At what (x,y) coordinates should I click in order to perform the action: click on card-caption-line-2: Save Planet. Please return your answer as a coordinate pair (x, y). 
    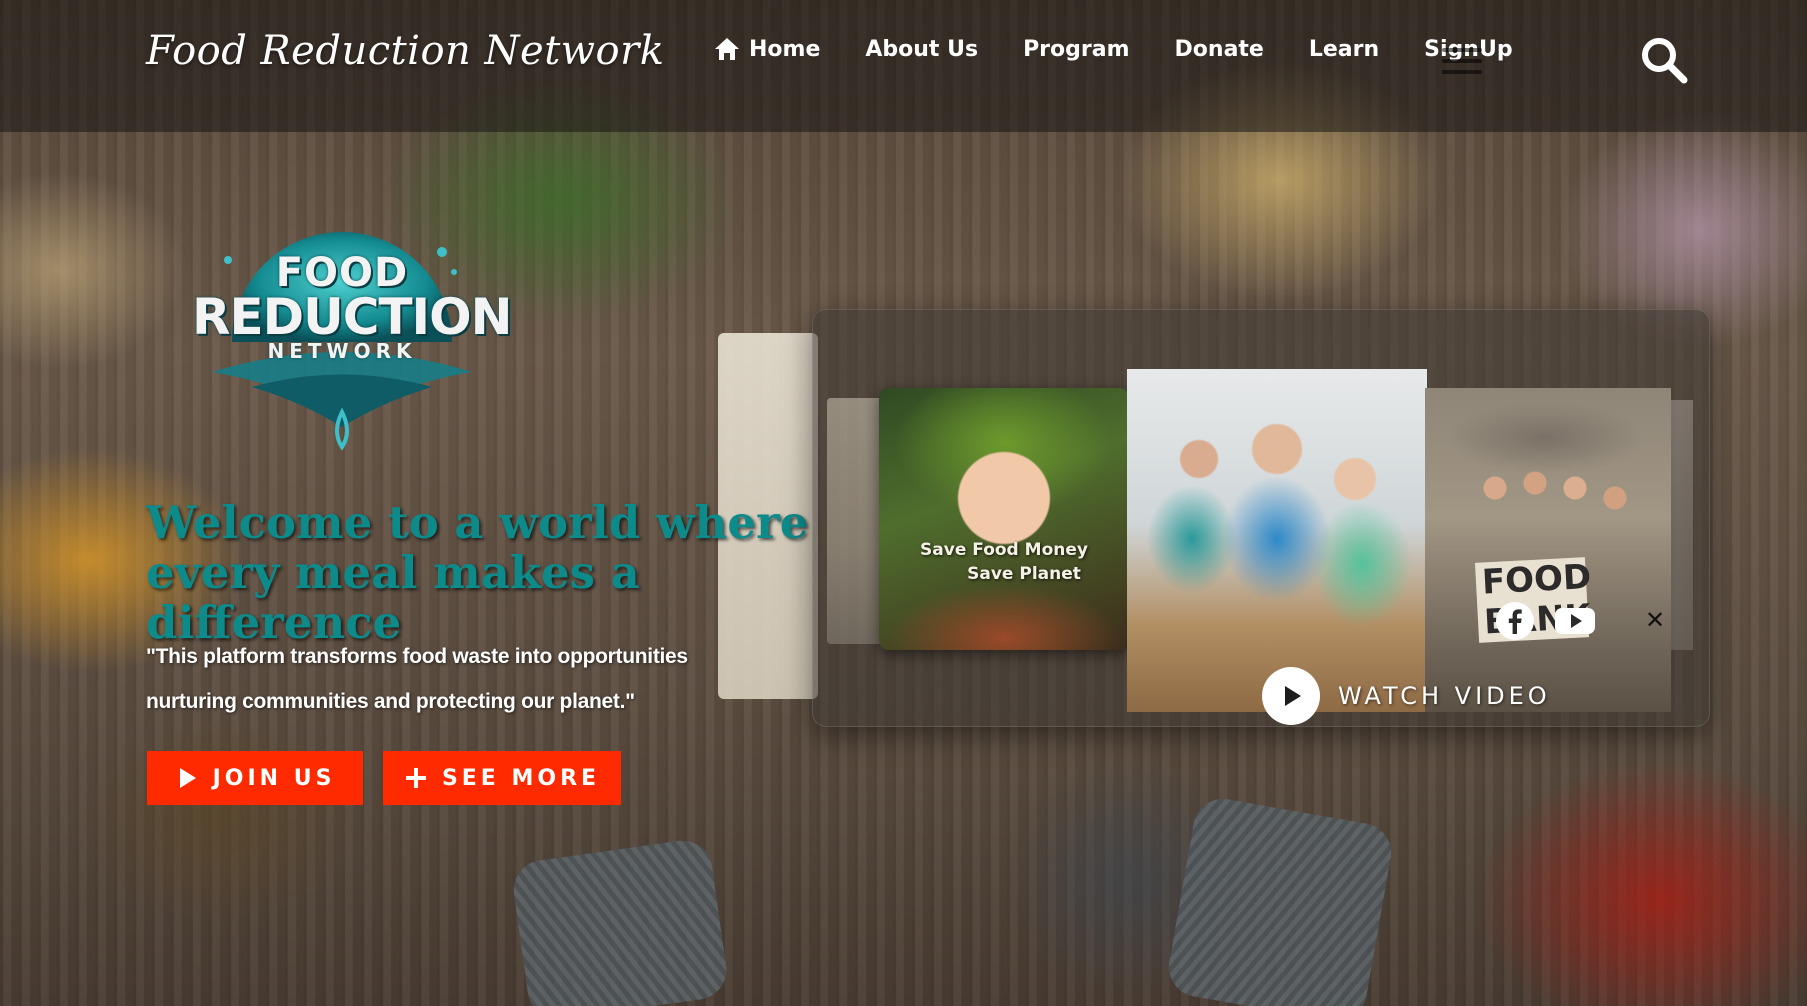
    Looking at the image, I should click on (1024, 574).